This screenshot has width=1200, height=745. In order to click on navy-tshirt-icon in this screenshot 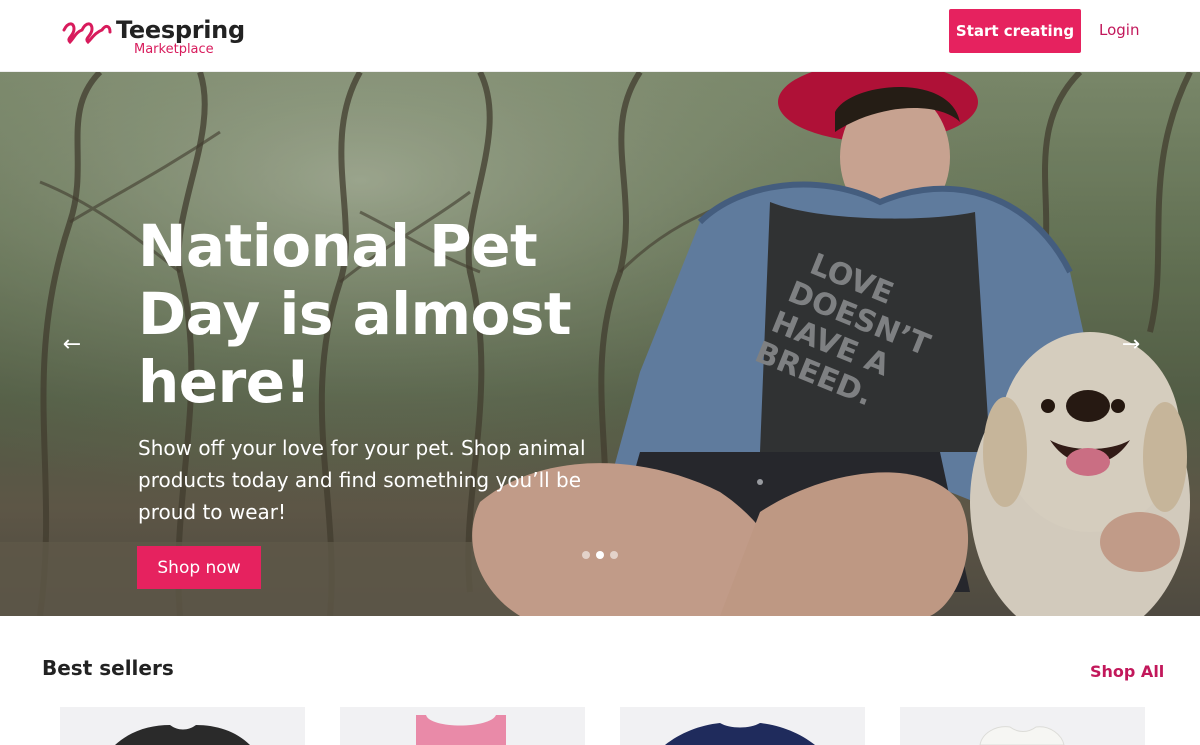, I will do `click(740, 734)`.